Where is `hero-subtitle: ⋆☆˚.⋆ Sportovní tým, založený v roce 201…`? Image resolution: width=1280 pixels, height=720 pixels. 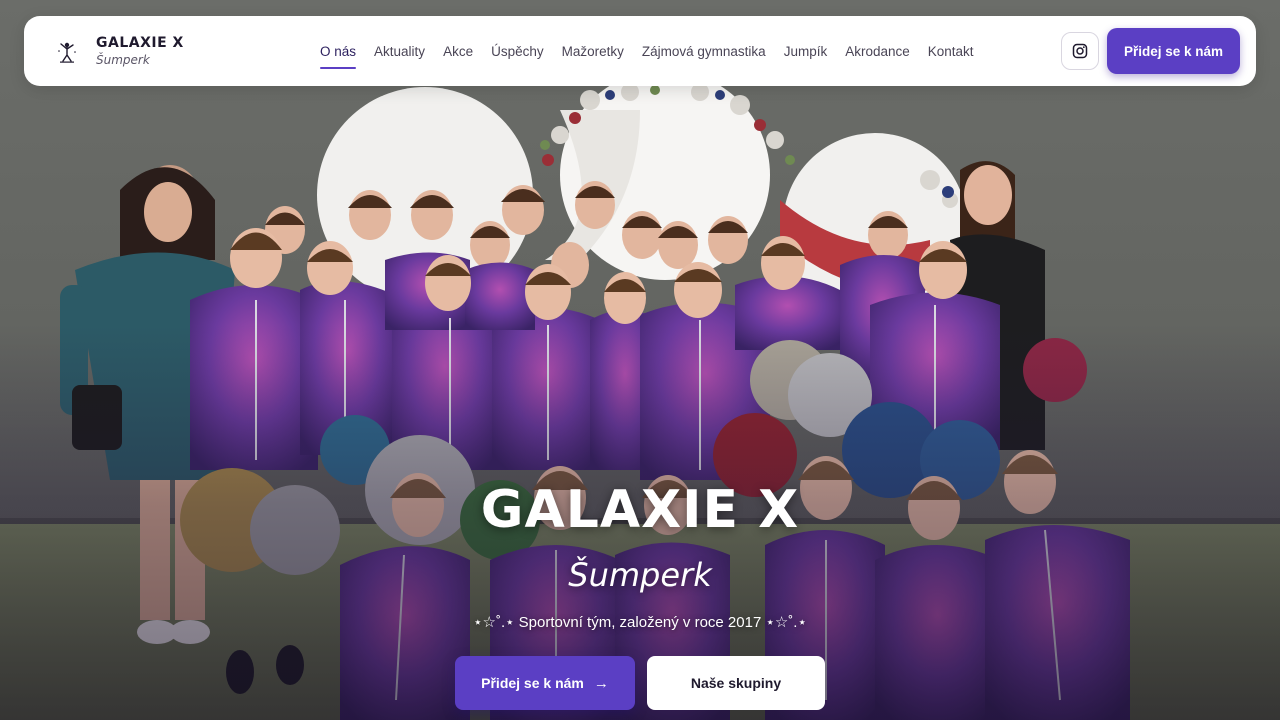 hero-subtitle: ⋆☆˚.⋆ Sportovní tým, založený v roce 201… is located at coordinates (640, 622).